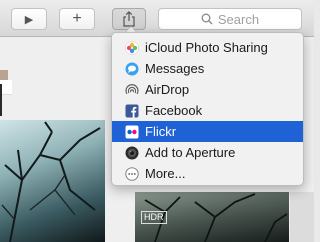 The height and width of the screenshot is (242, 320). Describe the element at coordinates (132, 111) in the screenshot. I see `facebook-icon` at that location.